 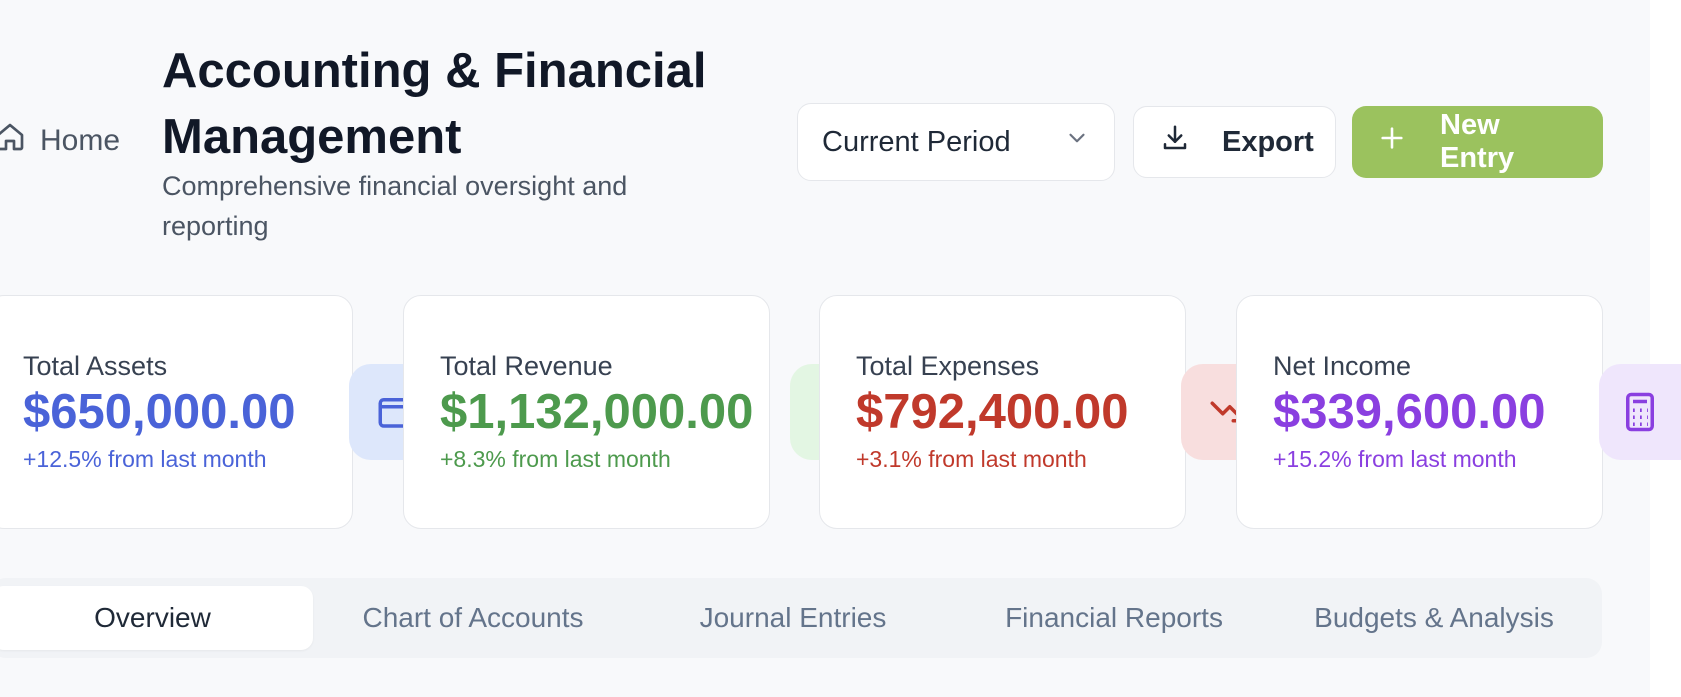 What do you see at coordinates (793, 618) in the screenshot?
I see `tab-journal-entries: Journal Entries` at bounding box center [793, 618].